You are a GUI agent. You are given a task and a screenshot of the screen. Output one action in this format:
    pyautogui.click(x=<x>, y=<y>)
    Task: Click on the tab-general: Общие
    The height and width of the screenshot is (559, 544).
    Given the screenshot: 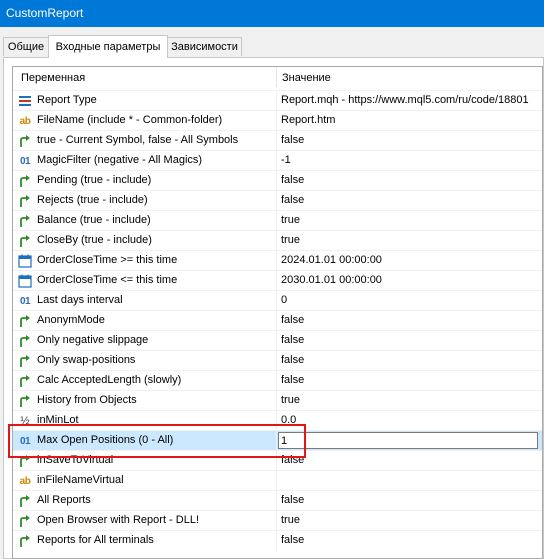 What is the action you would take?
    pyautogui.click(x=26, y=46)
    